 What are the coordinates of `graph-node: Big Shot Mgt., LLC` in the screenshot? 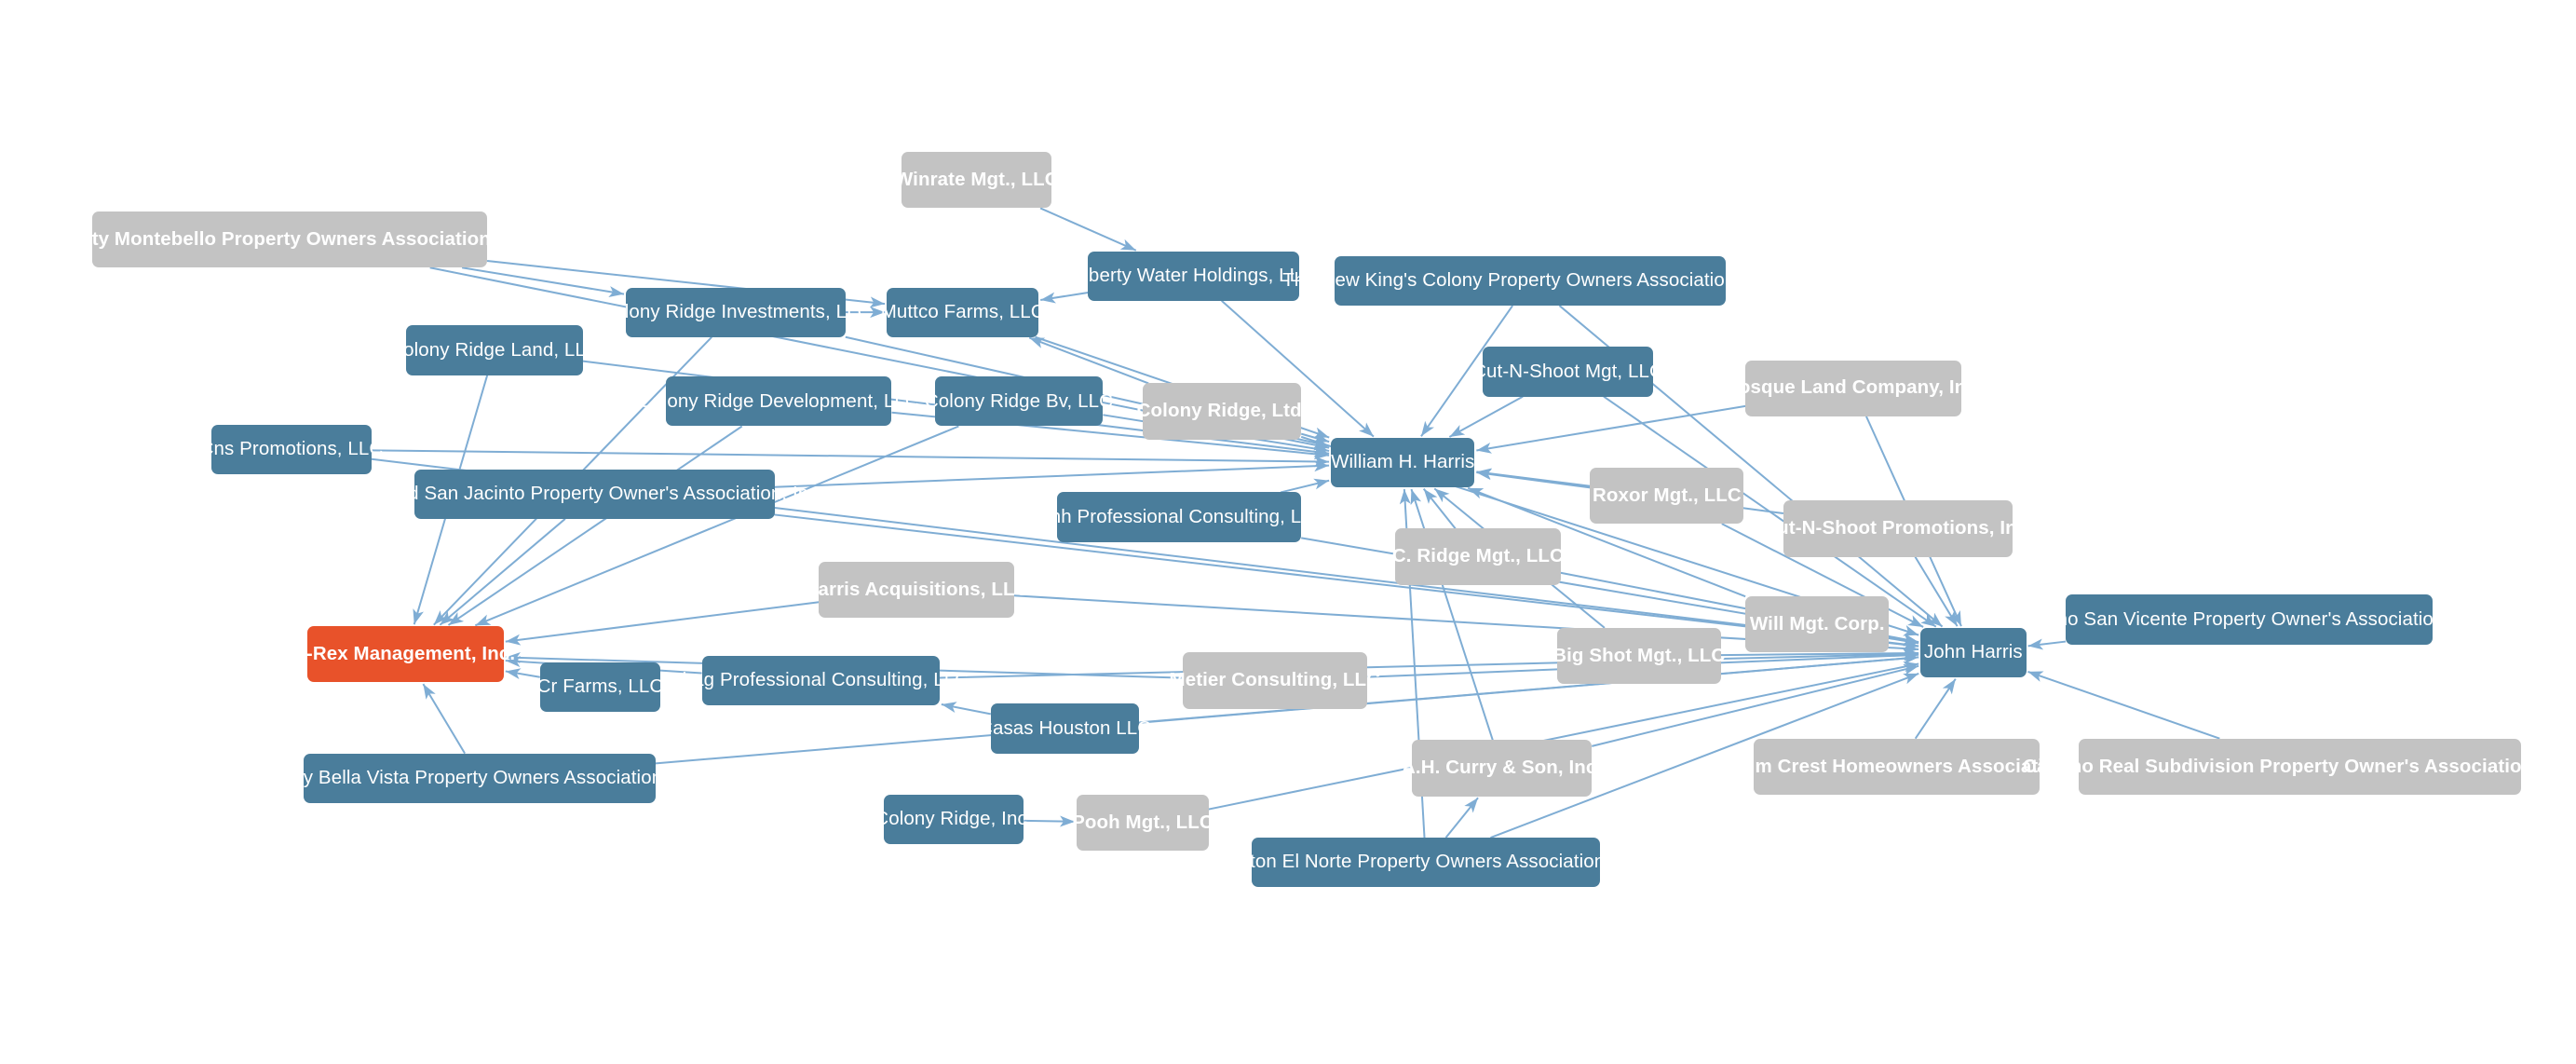 It's located at (1638, 656).